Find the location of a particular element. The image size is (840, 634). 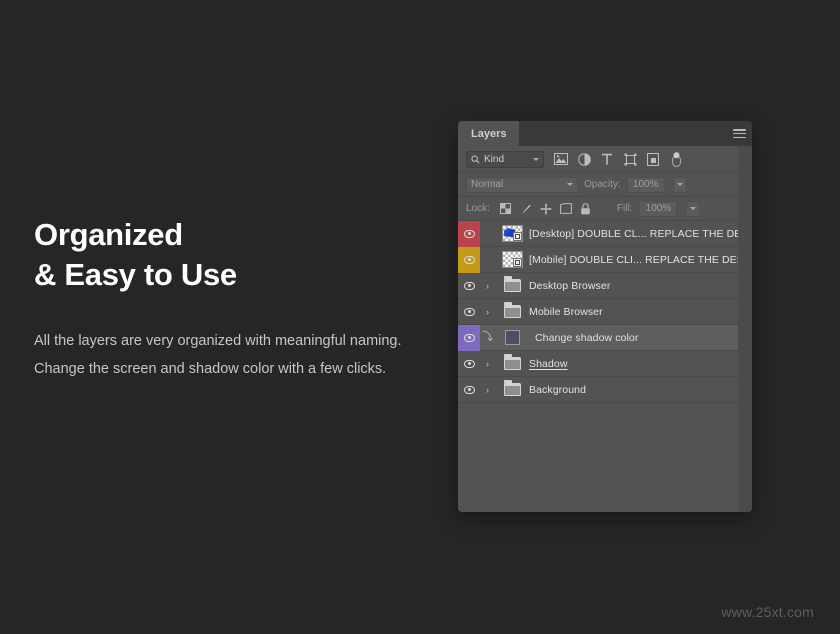

layer-row: › Mobile Browser is located at coordinates (605, 312).